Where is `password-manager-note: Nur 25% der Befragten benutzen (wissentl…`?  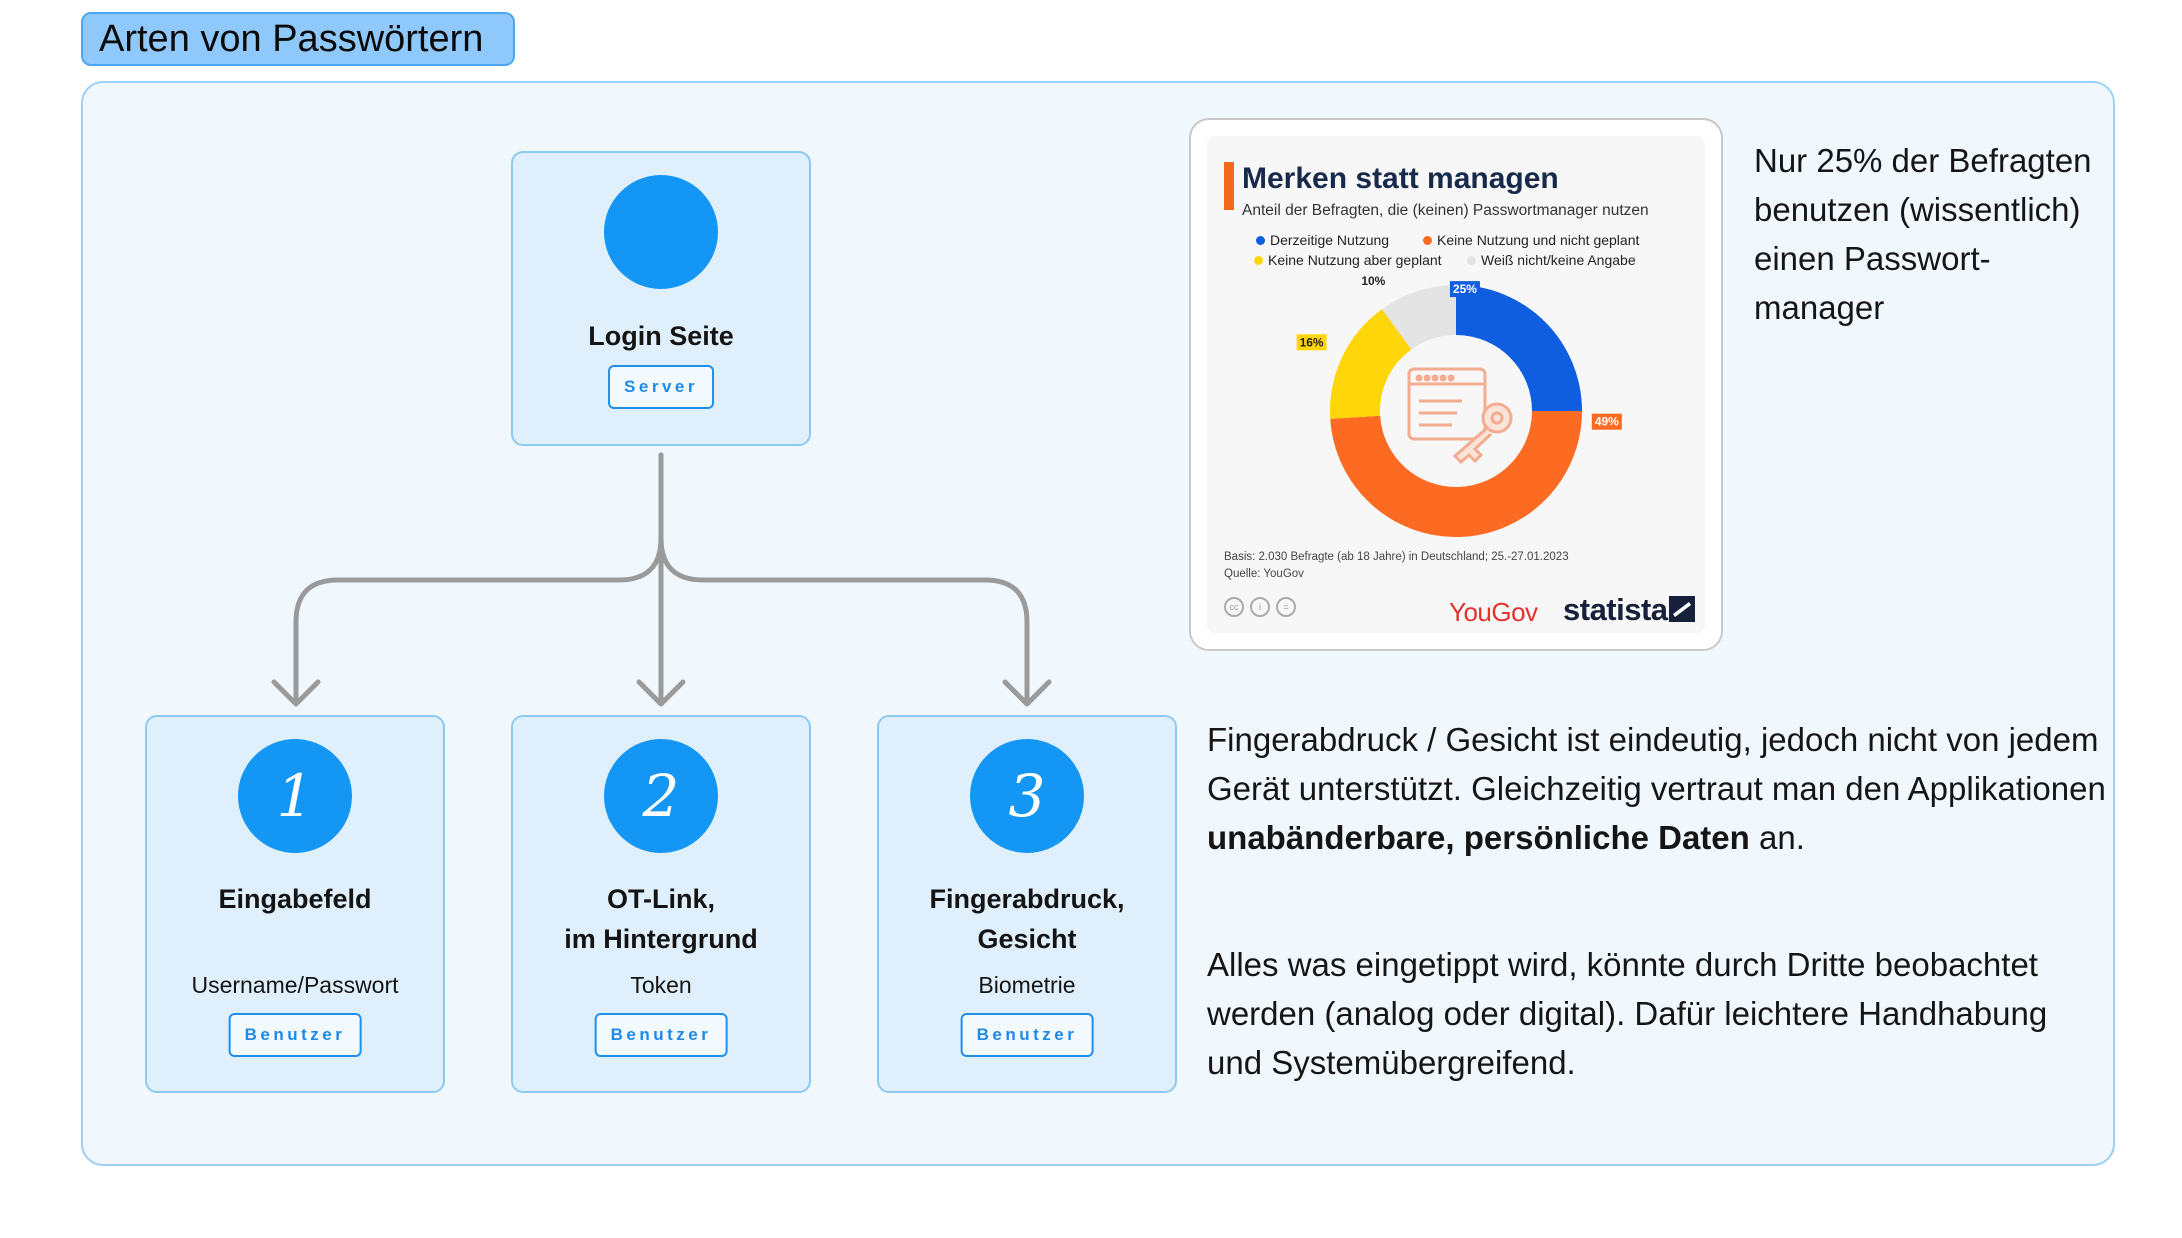 password-manager-note: Nur 25% der Befragten benutzen (wissentl… is located at coordinates (1923, 234).